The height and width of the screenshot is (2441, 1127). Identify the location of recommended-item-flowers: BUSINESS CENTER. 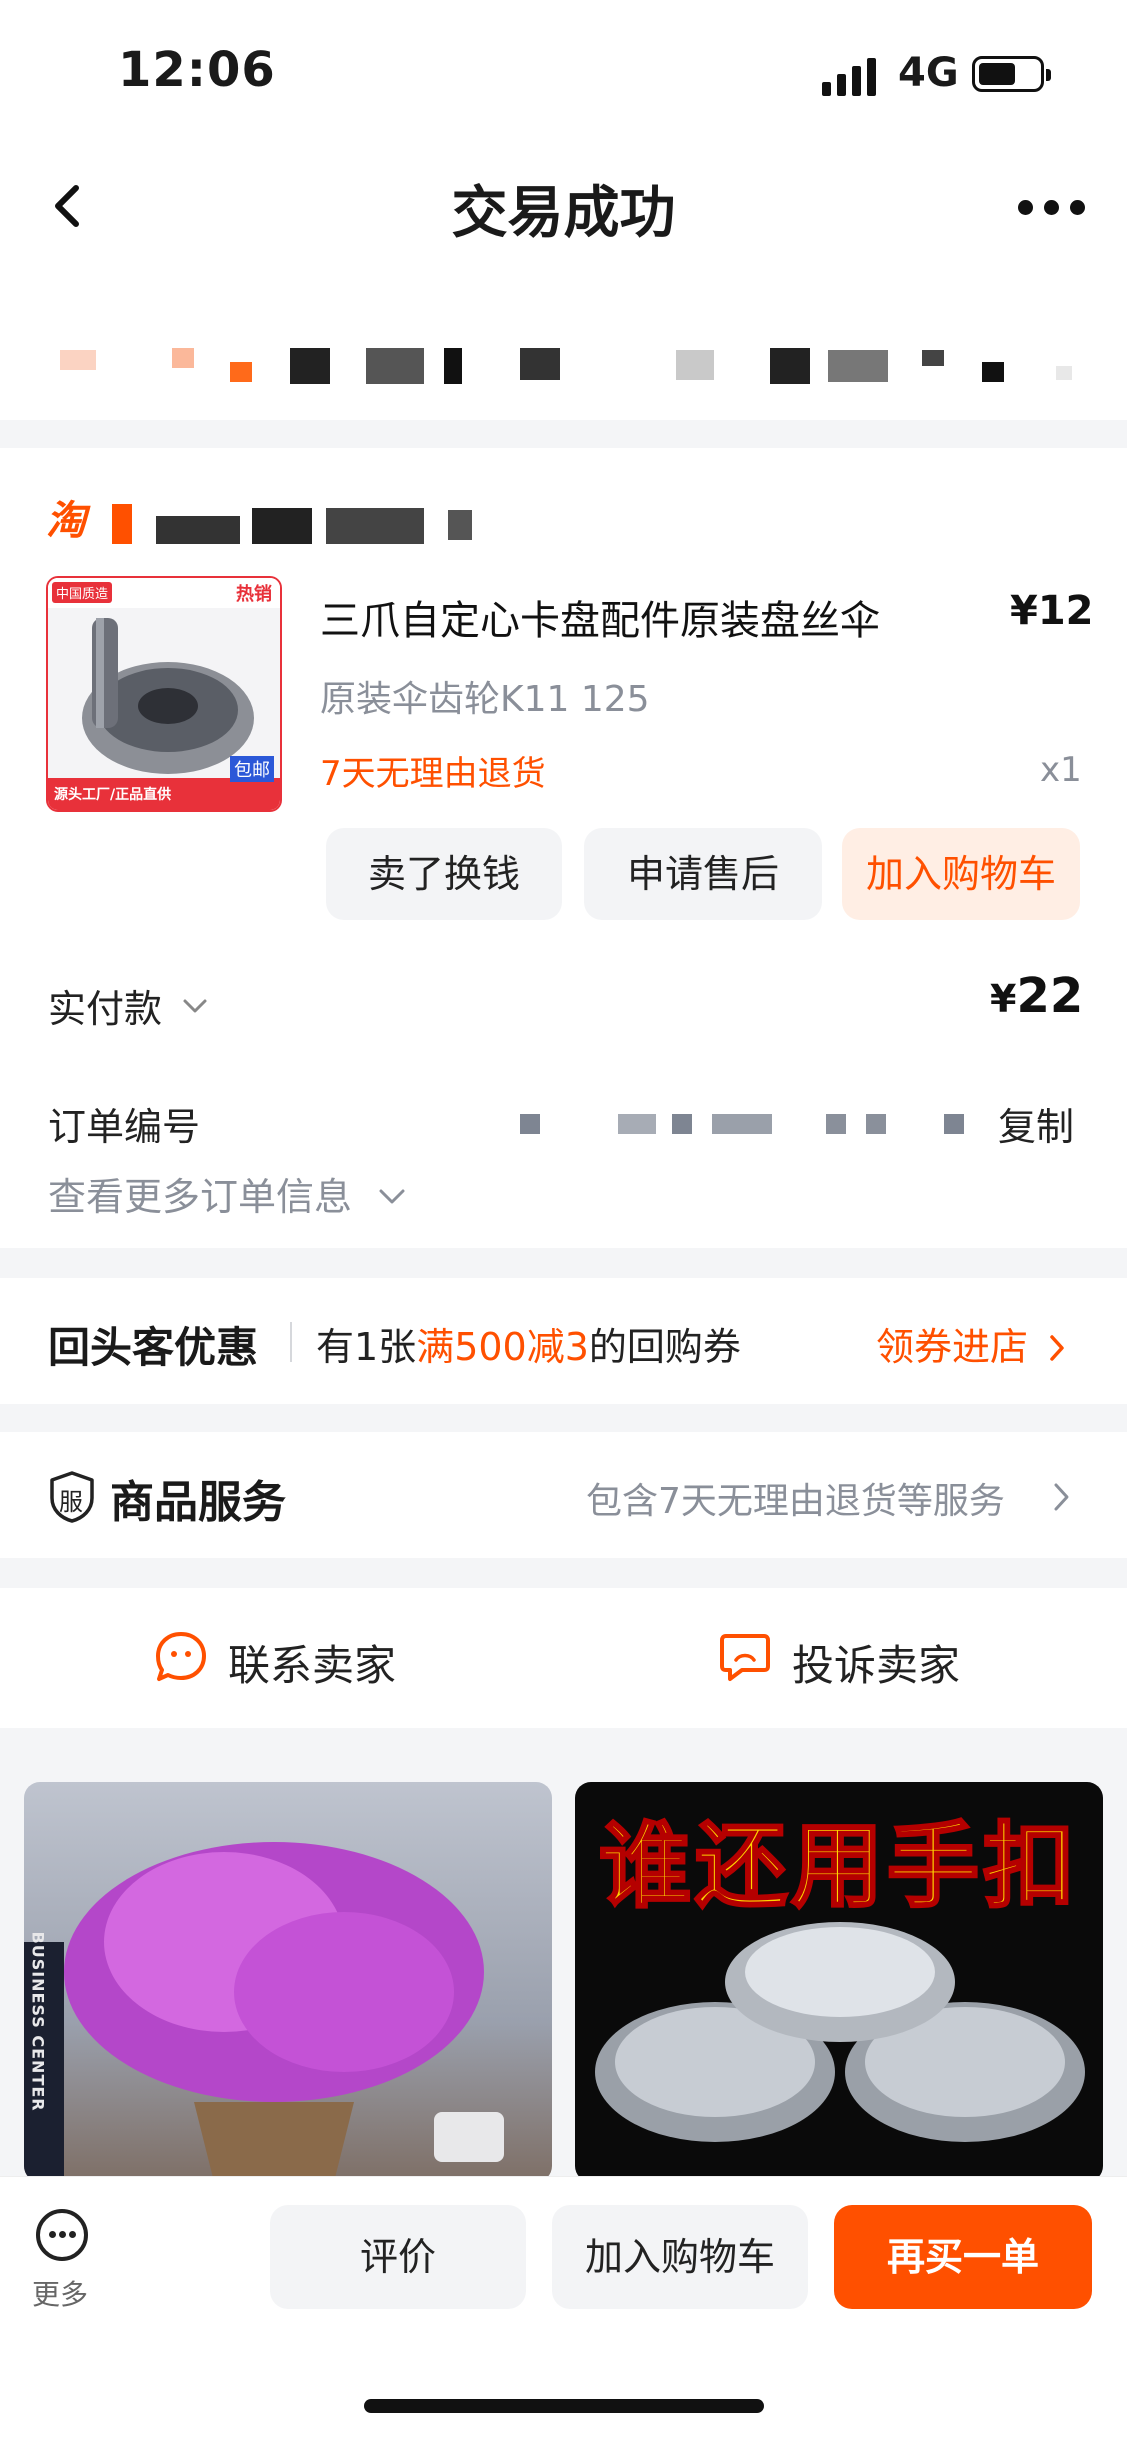
(288, 1982).